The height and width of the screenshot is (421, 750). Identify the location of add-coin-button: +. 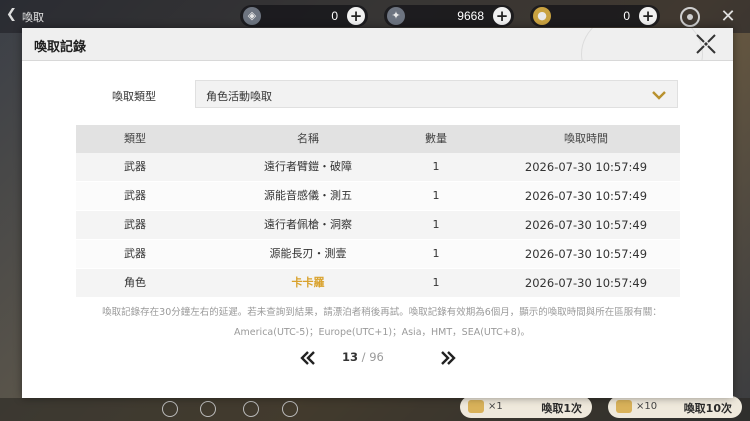
(648, 16).